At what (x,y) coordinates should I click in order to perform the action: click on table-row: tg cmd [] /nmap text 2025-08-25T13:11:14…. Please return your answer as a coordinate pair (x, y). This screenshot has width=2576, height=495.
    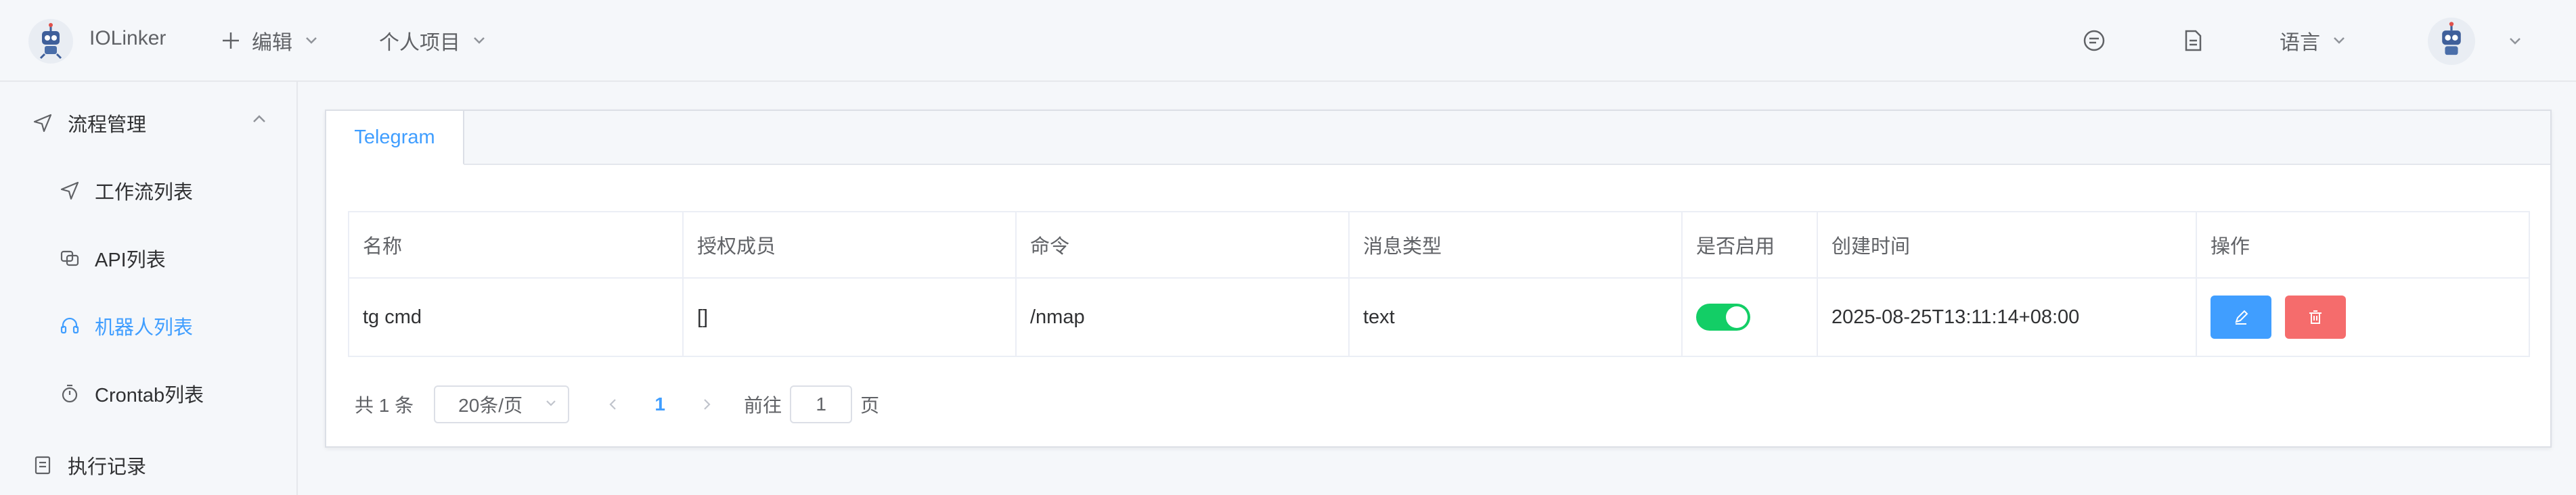
    Looking at the image, I should click on (1439, 317).